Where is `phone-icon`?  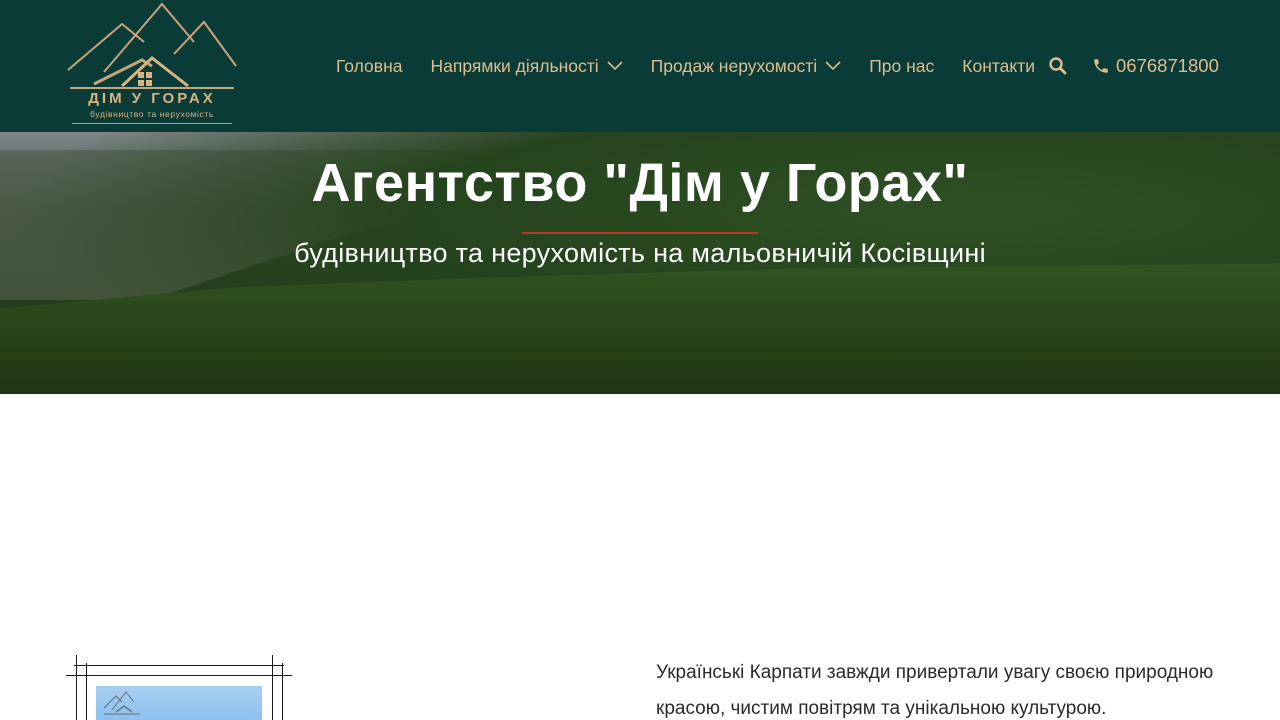 phone-icon is located at coordinates (1101, 66).